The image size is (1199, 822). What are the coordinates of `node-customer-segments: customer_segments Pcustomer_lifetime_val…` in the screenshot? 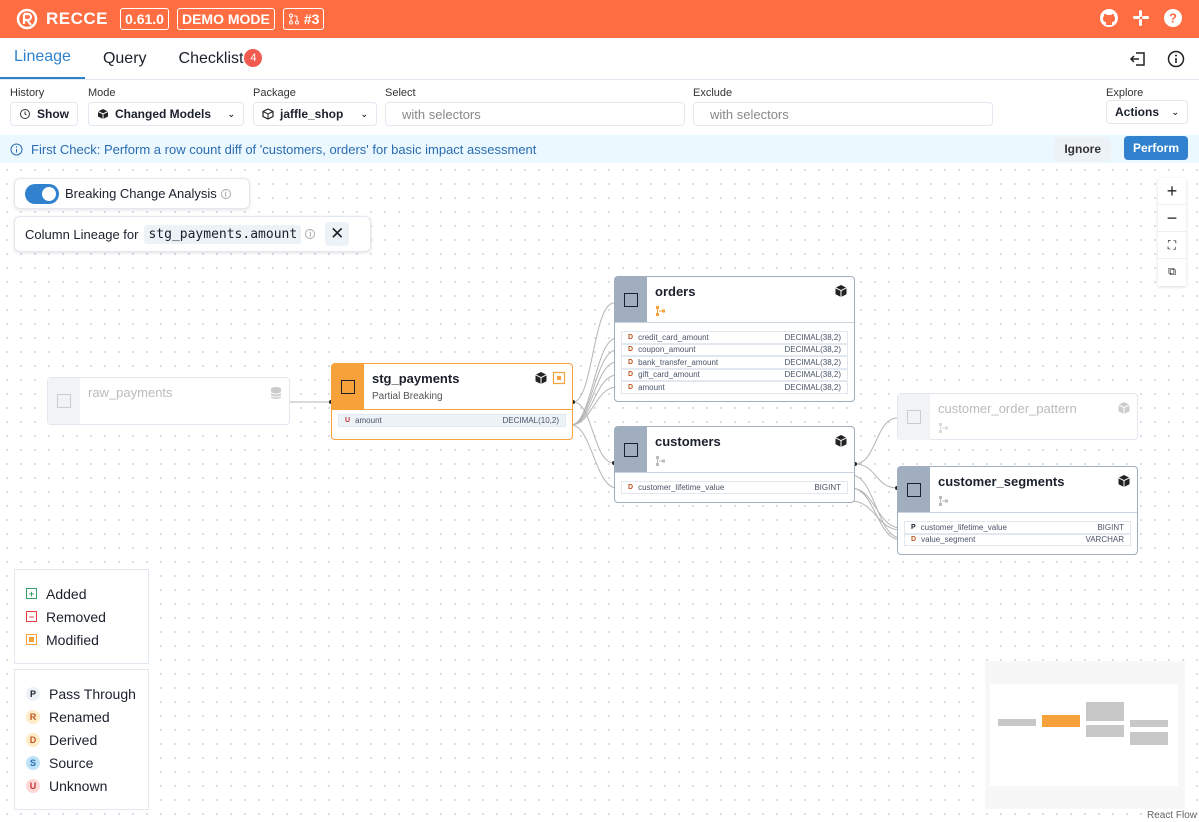 It's located at (1017, 510).